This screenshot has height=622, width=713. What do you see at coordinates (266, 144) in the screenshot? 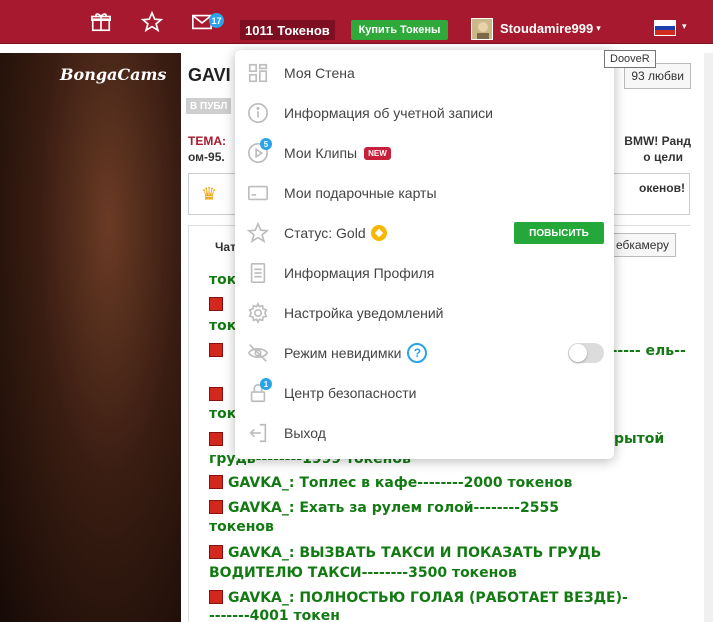
I see `clips-count-badge: 5` at bounding box center [266, 144].